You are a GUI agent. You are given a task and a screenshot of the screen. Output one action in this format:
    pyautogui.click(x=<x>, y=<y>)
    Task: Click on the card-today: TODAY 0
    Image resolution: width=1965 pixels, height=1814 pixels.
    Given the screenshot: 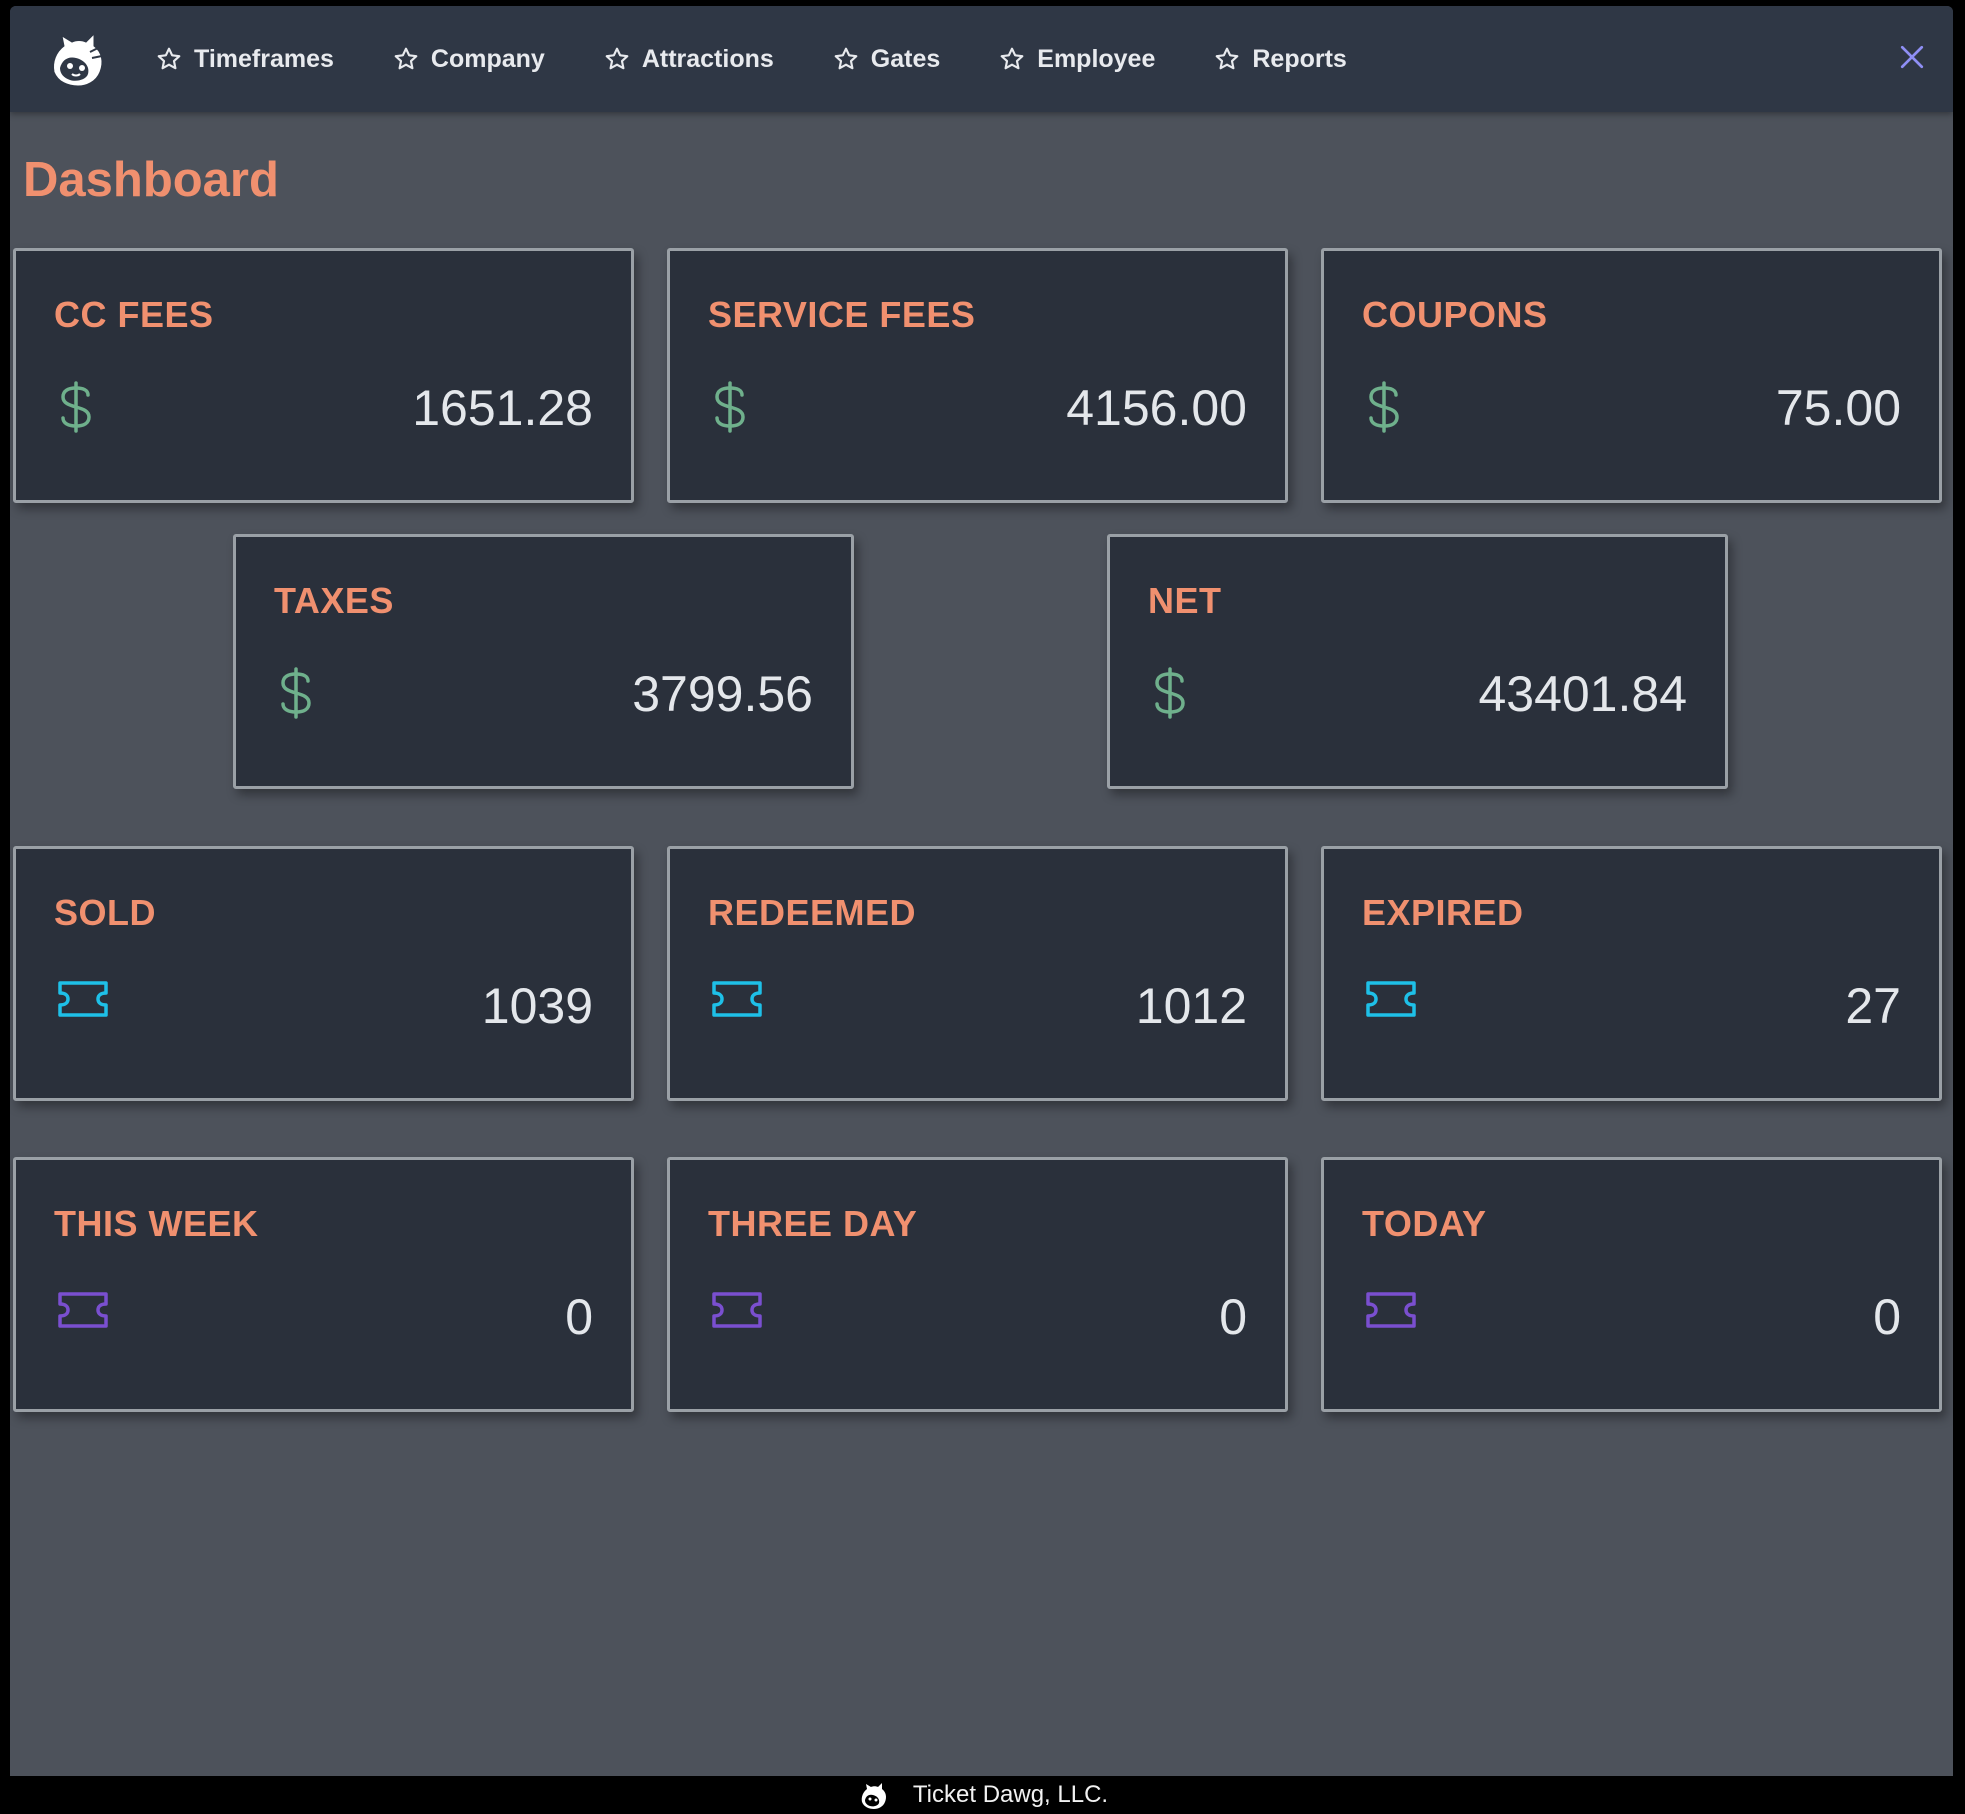 What is the action you would take?
    pyautogui.click(x=1631, y=1284)
    